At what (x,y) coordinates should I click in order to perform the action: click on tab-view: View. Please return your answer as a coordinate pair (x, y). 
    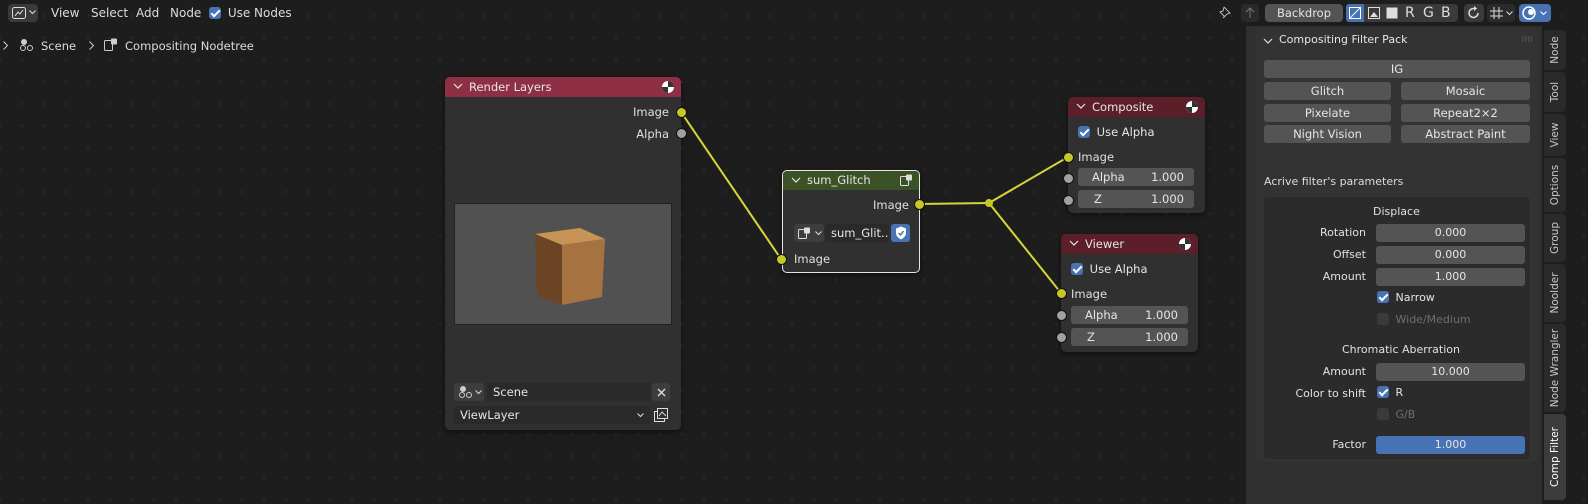
    Looking at the image, I should click on (1555, 135).